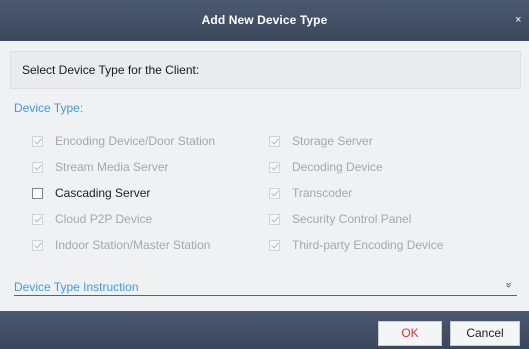  I want to click on checkbox-label: Stream Media Server, so click(112, 167).